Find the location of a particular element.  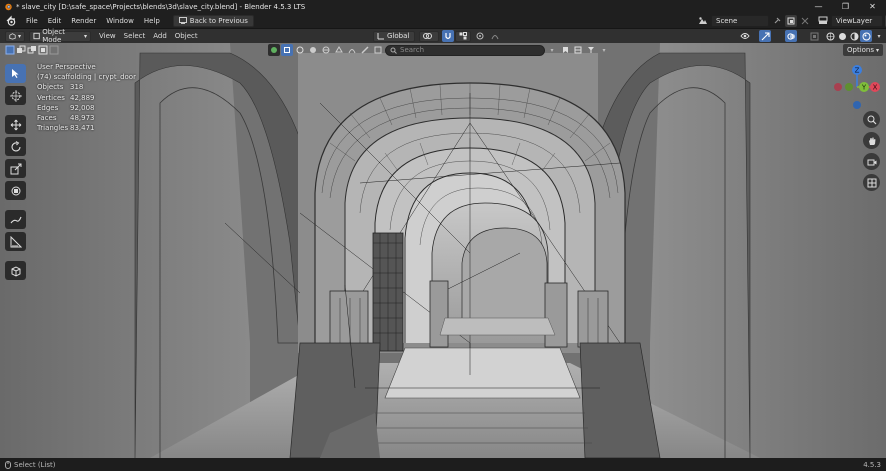

maximize-button: ❐ is located at coordinates (845, 6).